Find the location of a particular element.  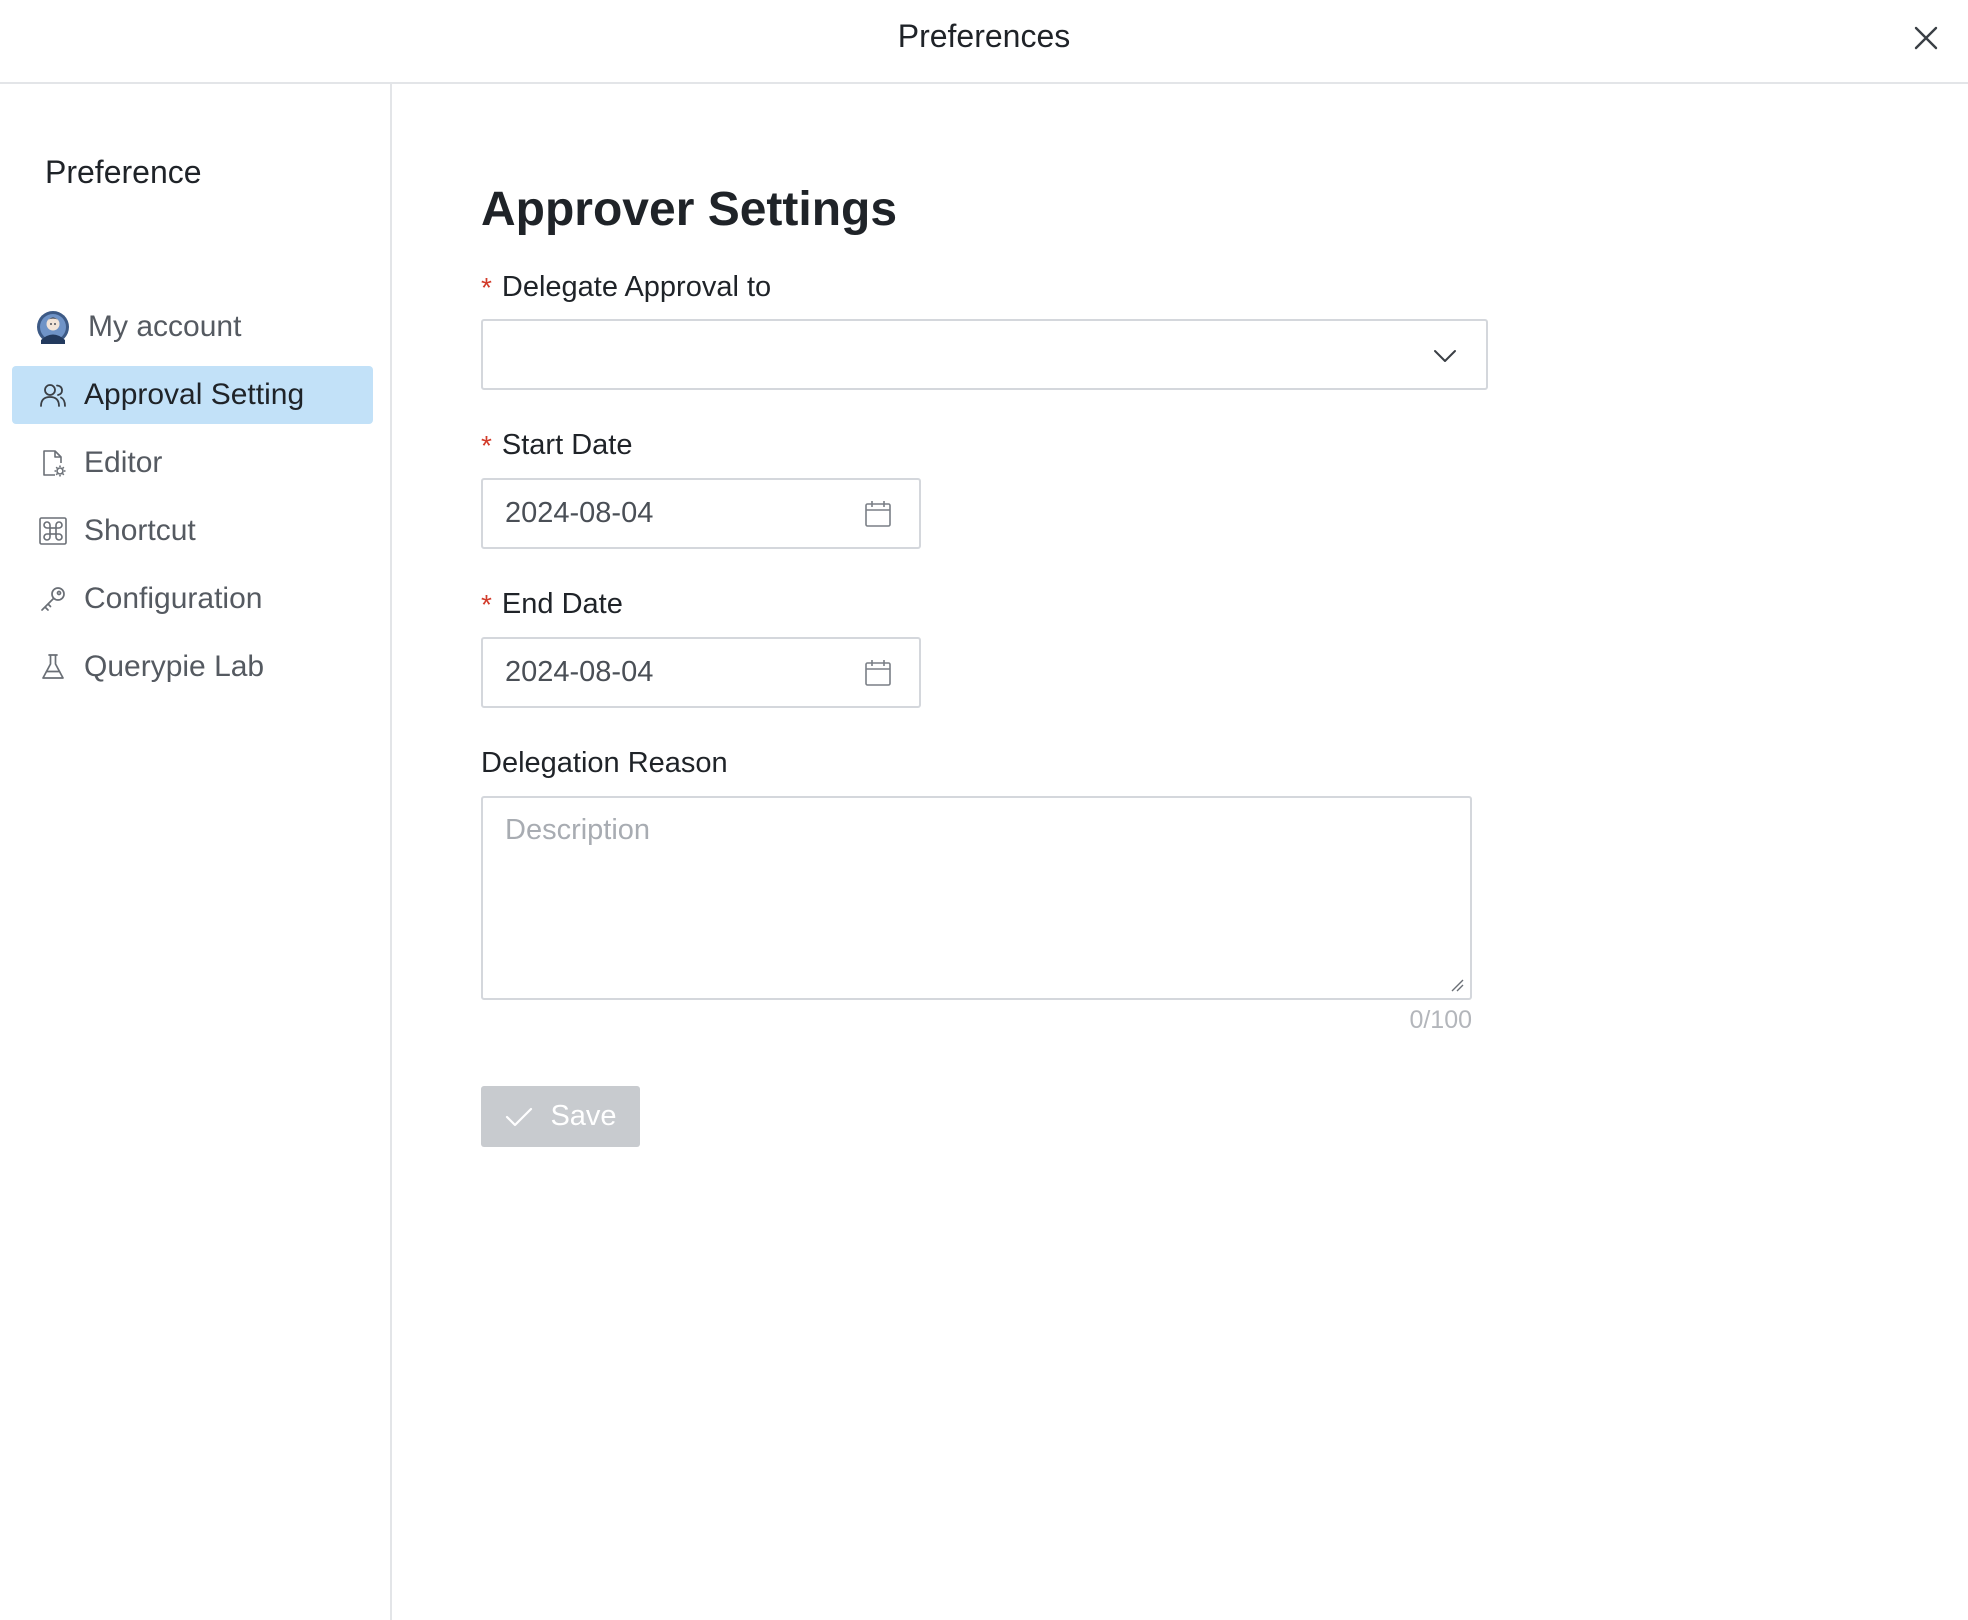

delegate-label: * Delegate Approval to is located at coordinates (626, 287).